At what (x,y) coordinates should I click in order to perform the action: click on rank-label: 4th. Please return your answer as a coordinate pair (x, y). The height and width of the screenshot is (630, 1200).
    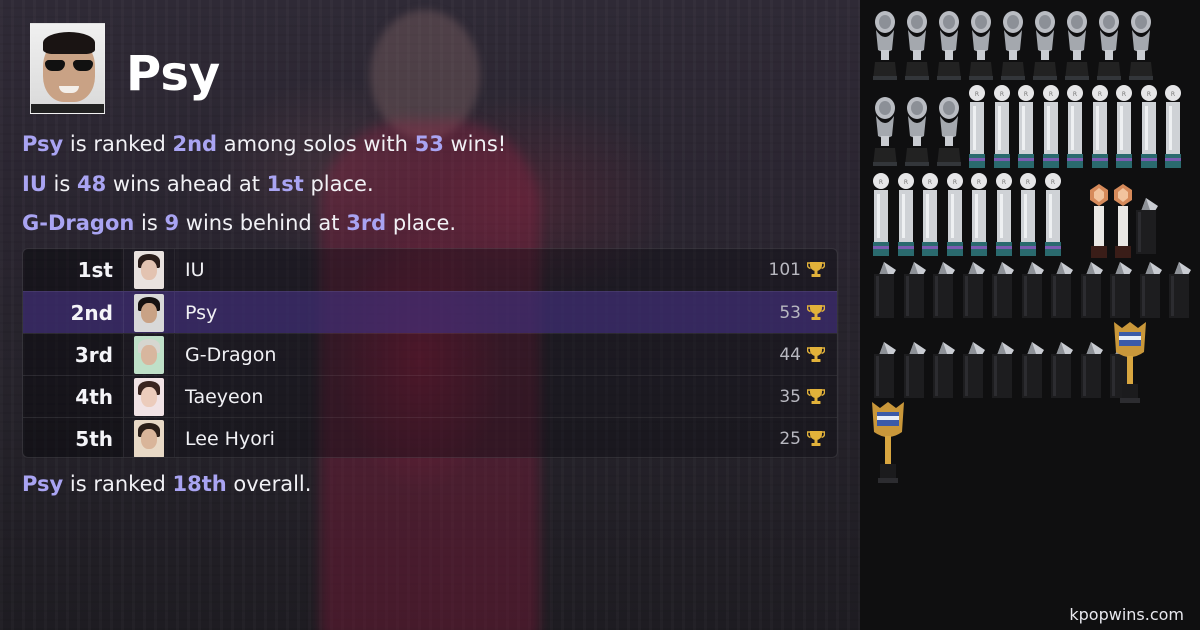
    Looking at the image, I should click on (73, 396).